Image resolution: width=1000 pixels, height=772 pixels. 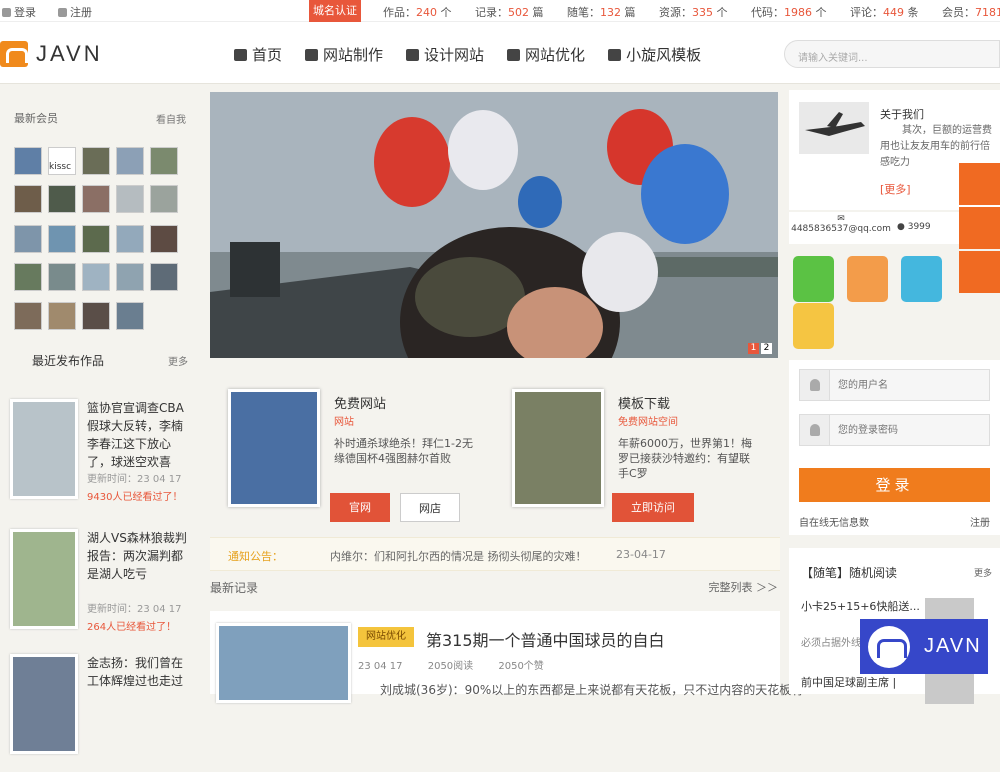 What do you see at coordinates (360, 507) in the screenshot?
I see `official-site-button: 官网` at bounding box center [360, 507].